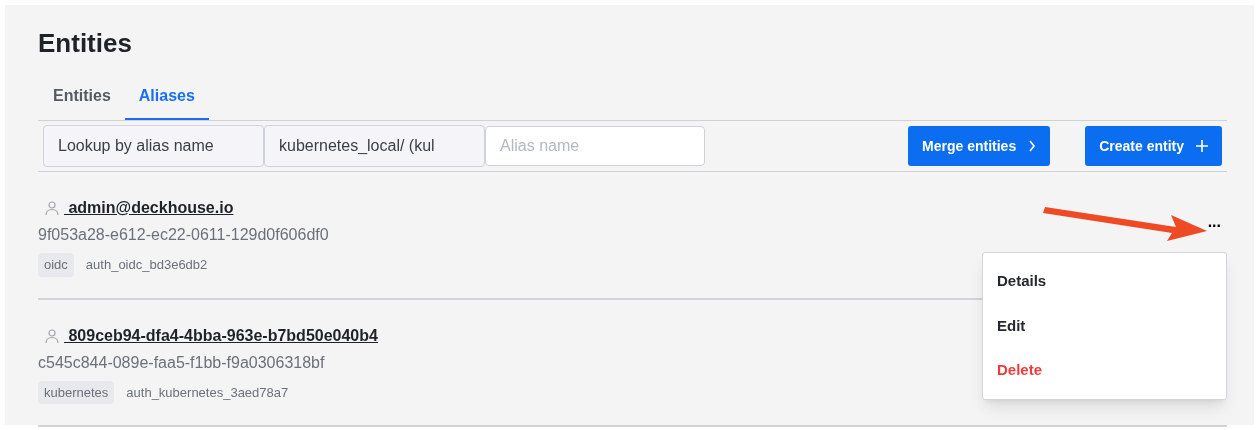  What do you see at coordinates (374, 146) in the screenshot?
I see `mount-select: kubernetes_local/ (kul` at bounding box center [374, 146].